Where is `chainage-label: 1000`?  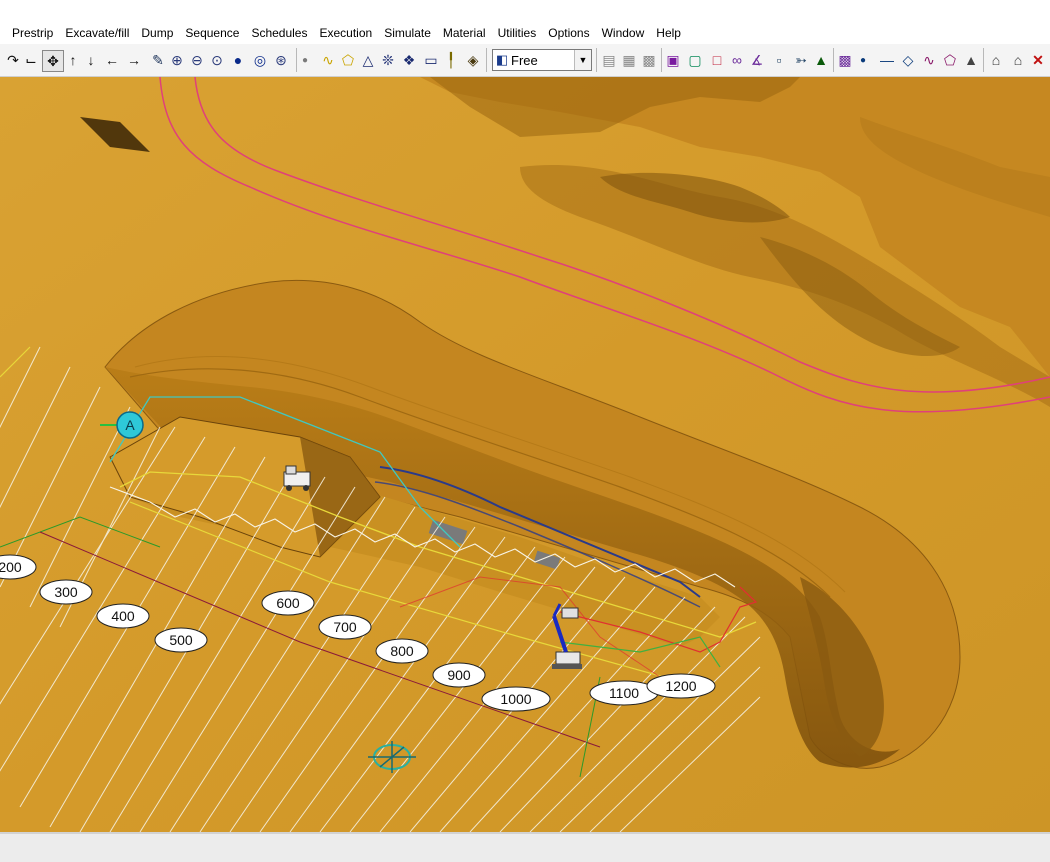
chainage-label: 1000 is located at coordinates (516, 699).